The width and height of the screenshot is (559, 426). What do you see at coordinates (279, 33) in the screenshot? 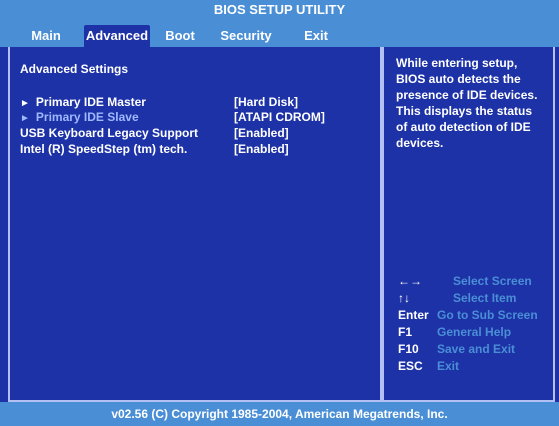
I see `menu-bar: Main Advanced Boot Security Exit` at bounding box center [279, 33].